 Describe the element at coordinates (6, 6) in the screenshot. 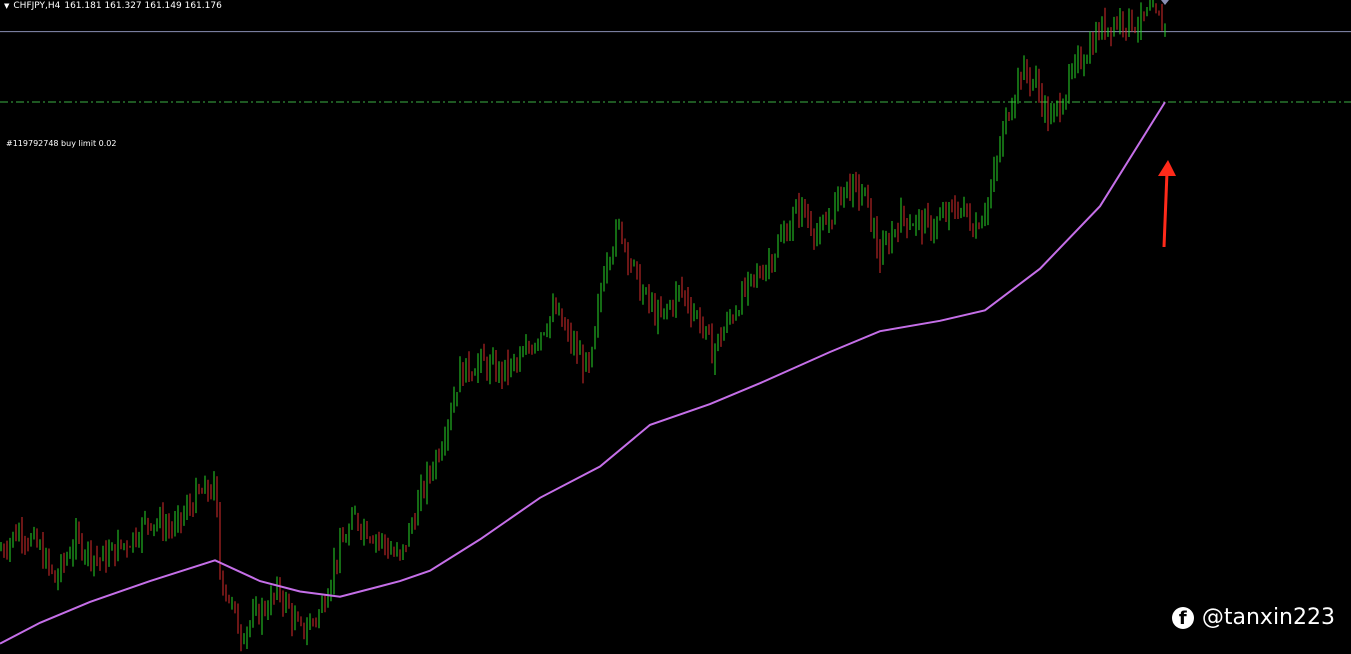

I see `triangle-down-icon: ▼` at that location.